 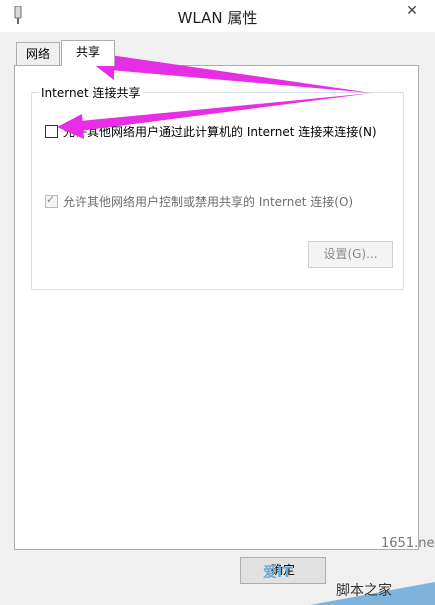 What do you see at coordinates (51, 200) in the screenshot?
I see `allow-control-checkbox` at bounding box center [51, 200].